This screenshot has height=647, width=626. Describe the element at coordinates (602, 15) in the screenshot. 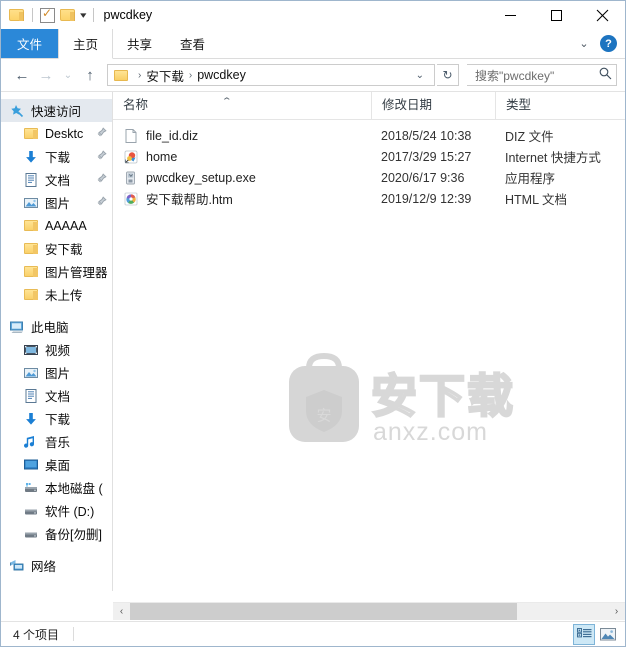

I see `close-button` at that location.